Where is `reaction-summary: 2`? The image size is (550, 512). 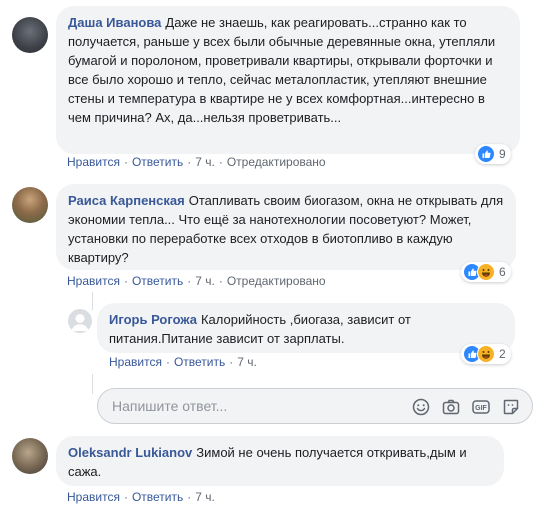 reaction-summary: 2 is located at coordinates (486, 354).